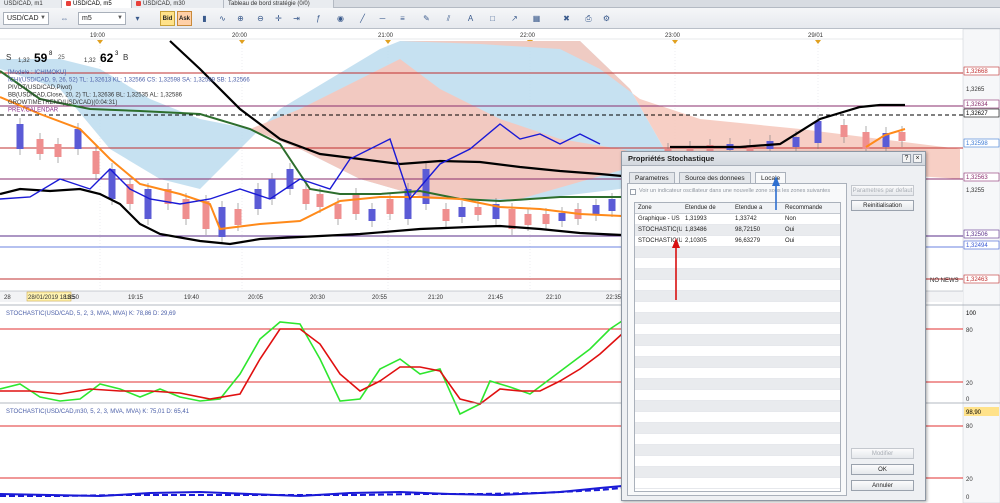 The image size is (1000, 503). I want to click on ok-button: OK, so click(882, 469).